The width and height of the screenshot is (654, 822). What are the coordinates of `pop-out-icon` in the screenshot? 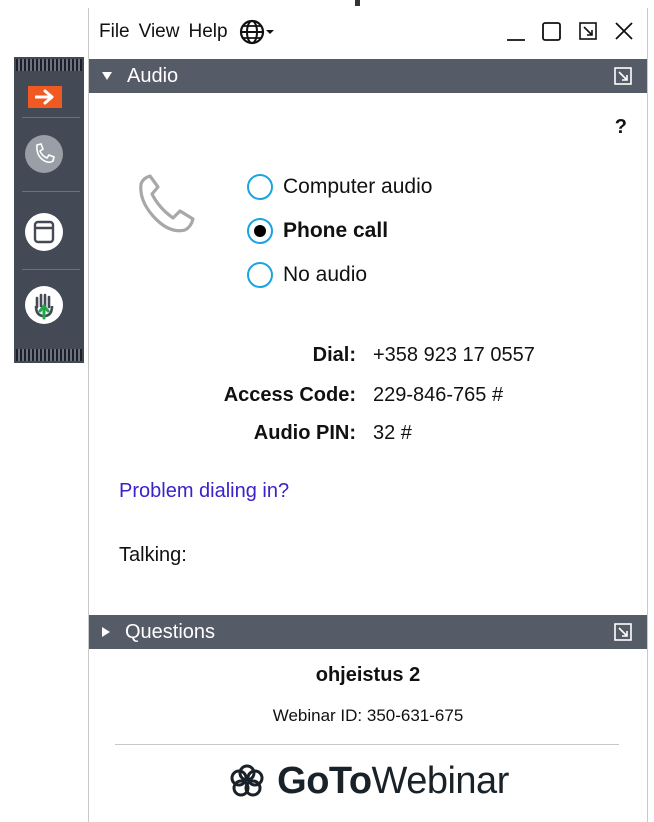 It's located at (588, 31).